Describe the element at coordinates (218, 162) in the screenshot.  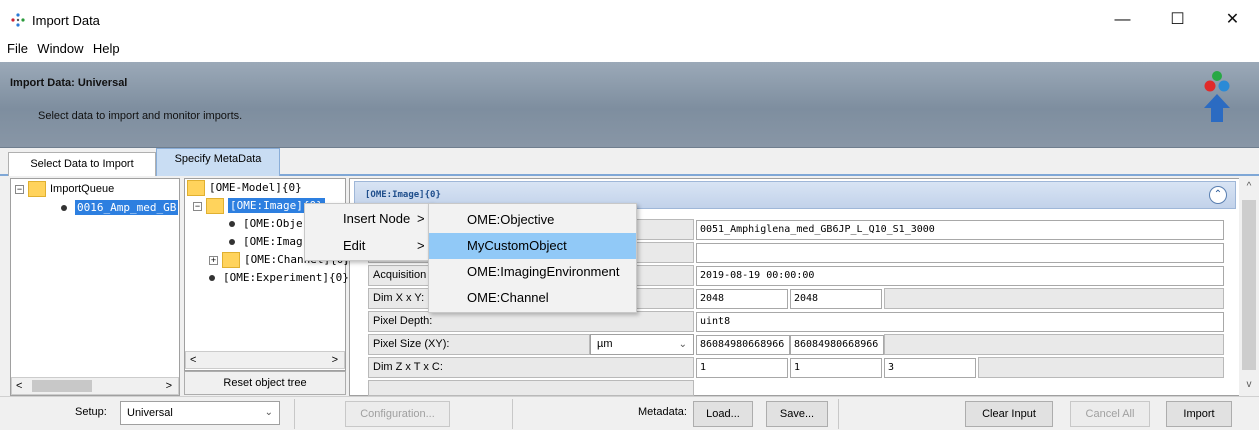
I see `tab-specify-metadata: Specify MetaData` at that location.